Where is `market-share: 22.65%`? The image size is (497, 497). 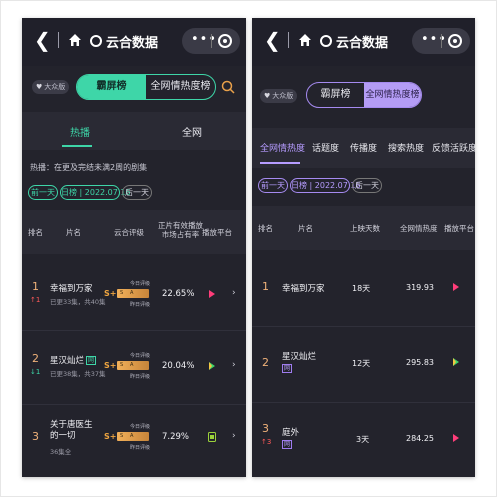
market-share: 22.65% is located at coordinates (178, 294).